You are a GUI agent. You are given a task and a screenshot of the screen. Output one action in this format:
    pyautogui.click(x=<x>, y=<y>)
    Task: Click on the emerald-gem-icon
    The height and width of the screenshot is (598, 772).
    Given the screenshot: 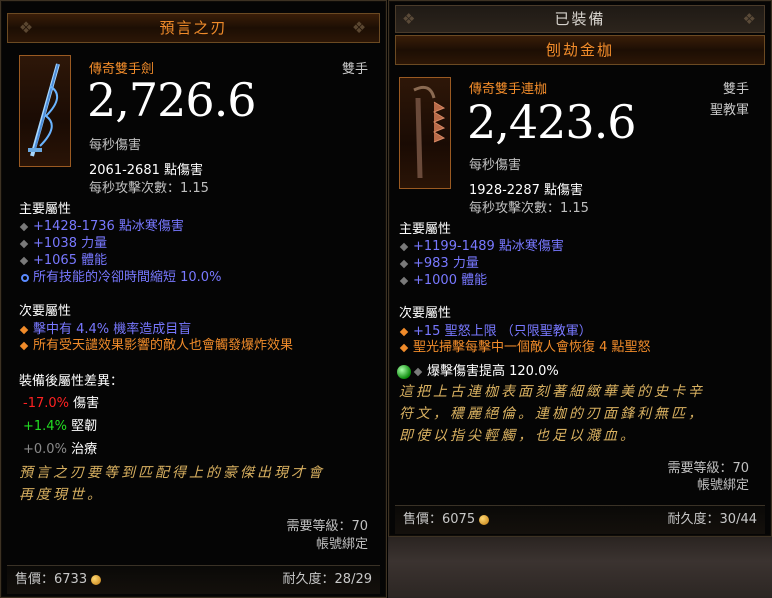 What is the action you would take?
    pyautogui.click(x=404, y=371)
    